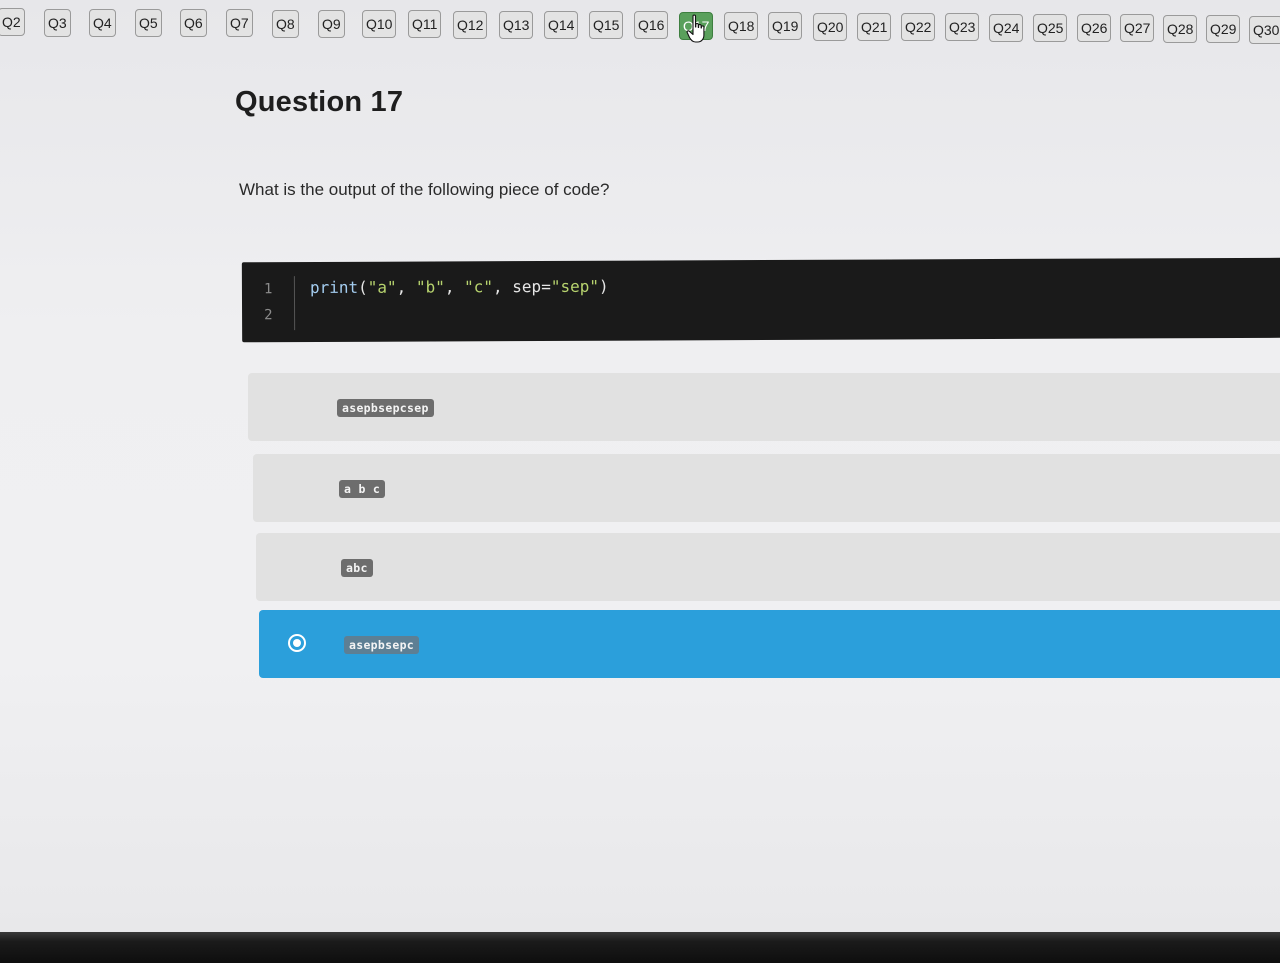 This screenshot has height=963, width=1280. I want to click on answer-option-label: a b c, so click(362, 489).